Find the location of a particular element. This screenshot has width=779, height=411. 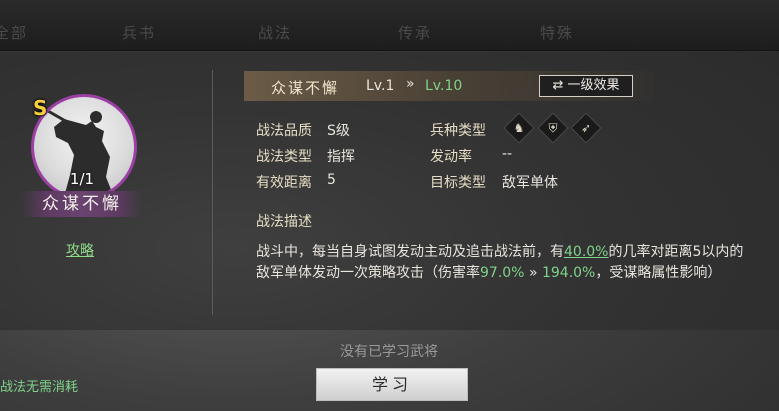

effect-level-button: ⇄ 一级效果 is located at coordinates (586, 86).